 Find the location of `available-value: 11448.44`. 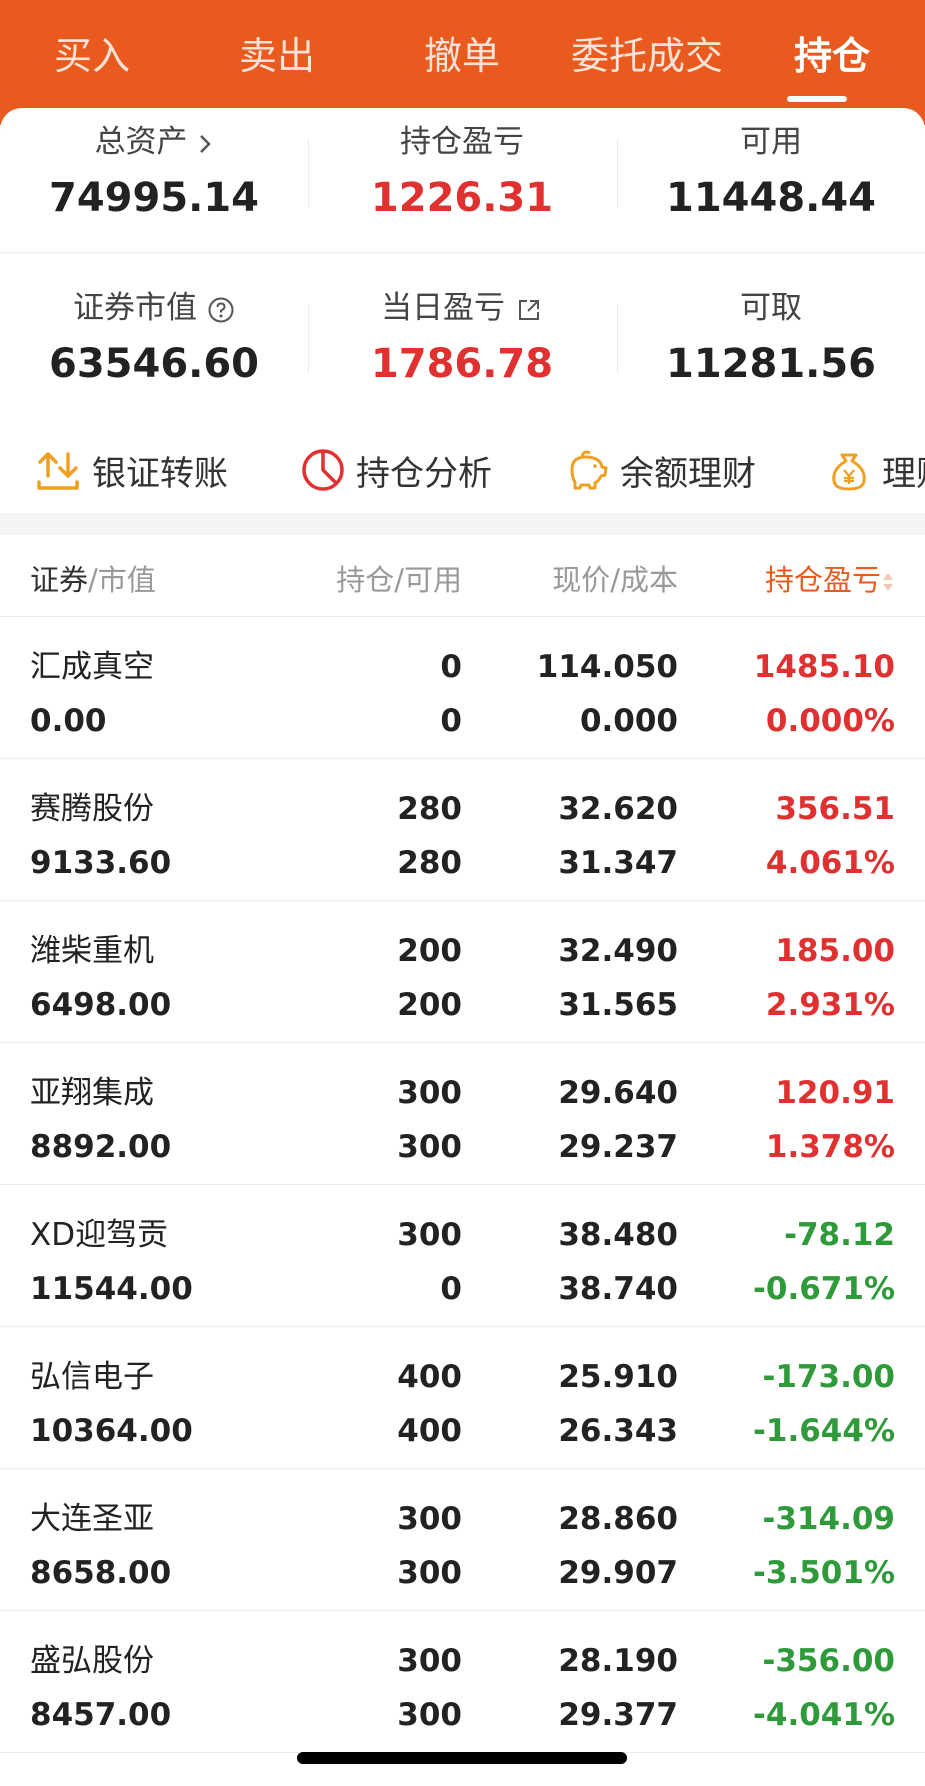

available-value: 11448.44 is located at coordinates (771, 198).